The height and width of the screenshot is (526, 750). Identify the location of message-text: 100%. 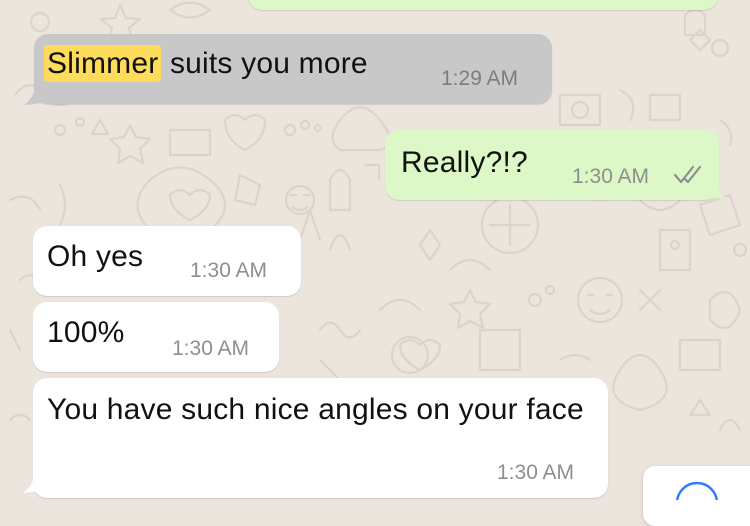
(86, 332).